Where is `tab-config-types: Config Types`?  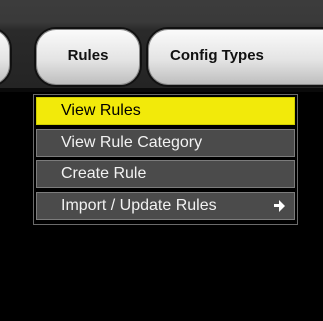 tab-config-types: Config Types is located at coordinates (234, 57).